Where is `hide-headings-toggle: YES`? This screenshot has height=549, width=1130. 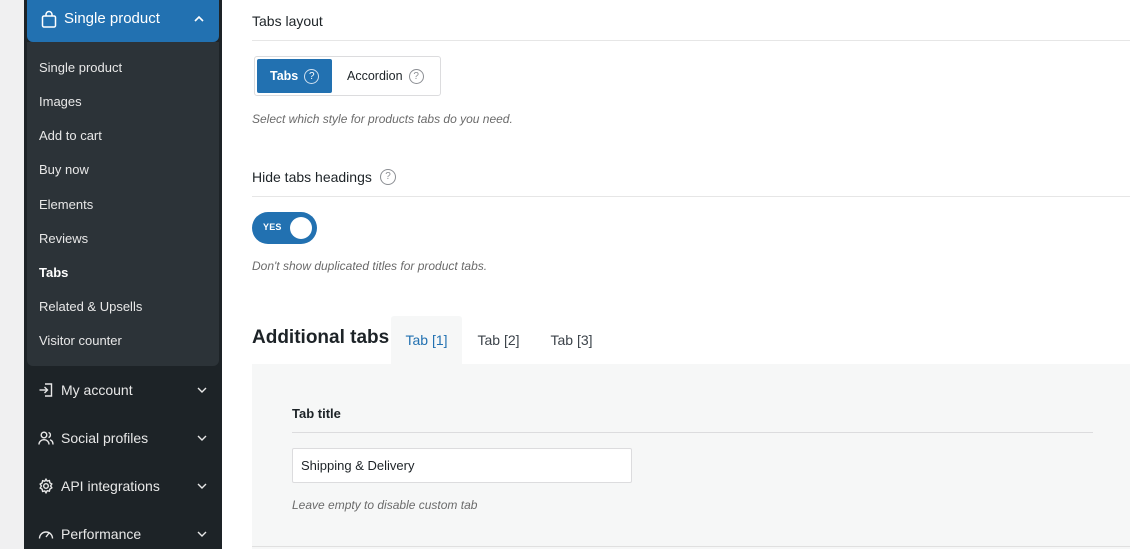 hide-headings-toggle: YES is located at coordinates (284, 228).